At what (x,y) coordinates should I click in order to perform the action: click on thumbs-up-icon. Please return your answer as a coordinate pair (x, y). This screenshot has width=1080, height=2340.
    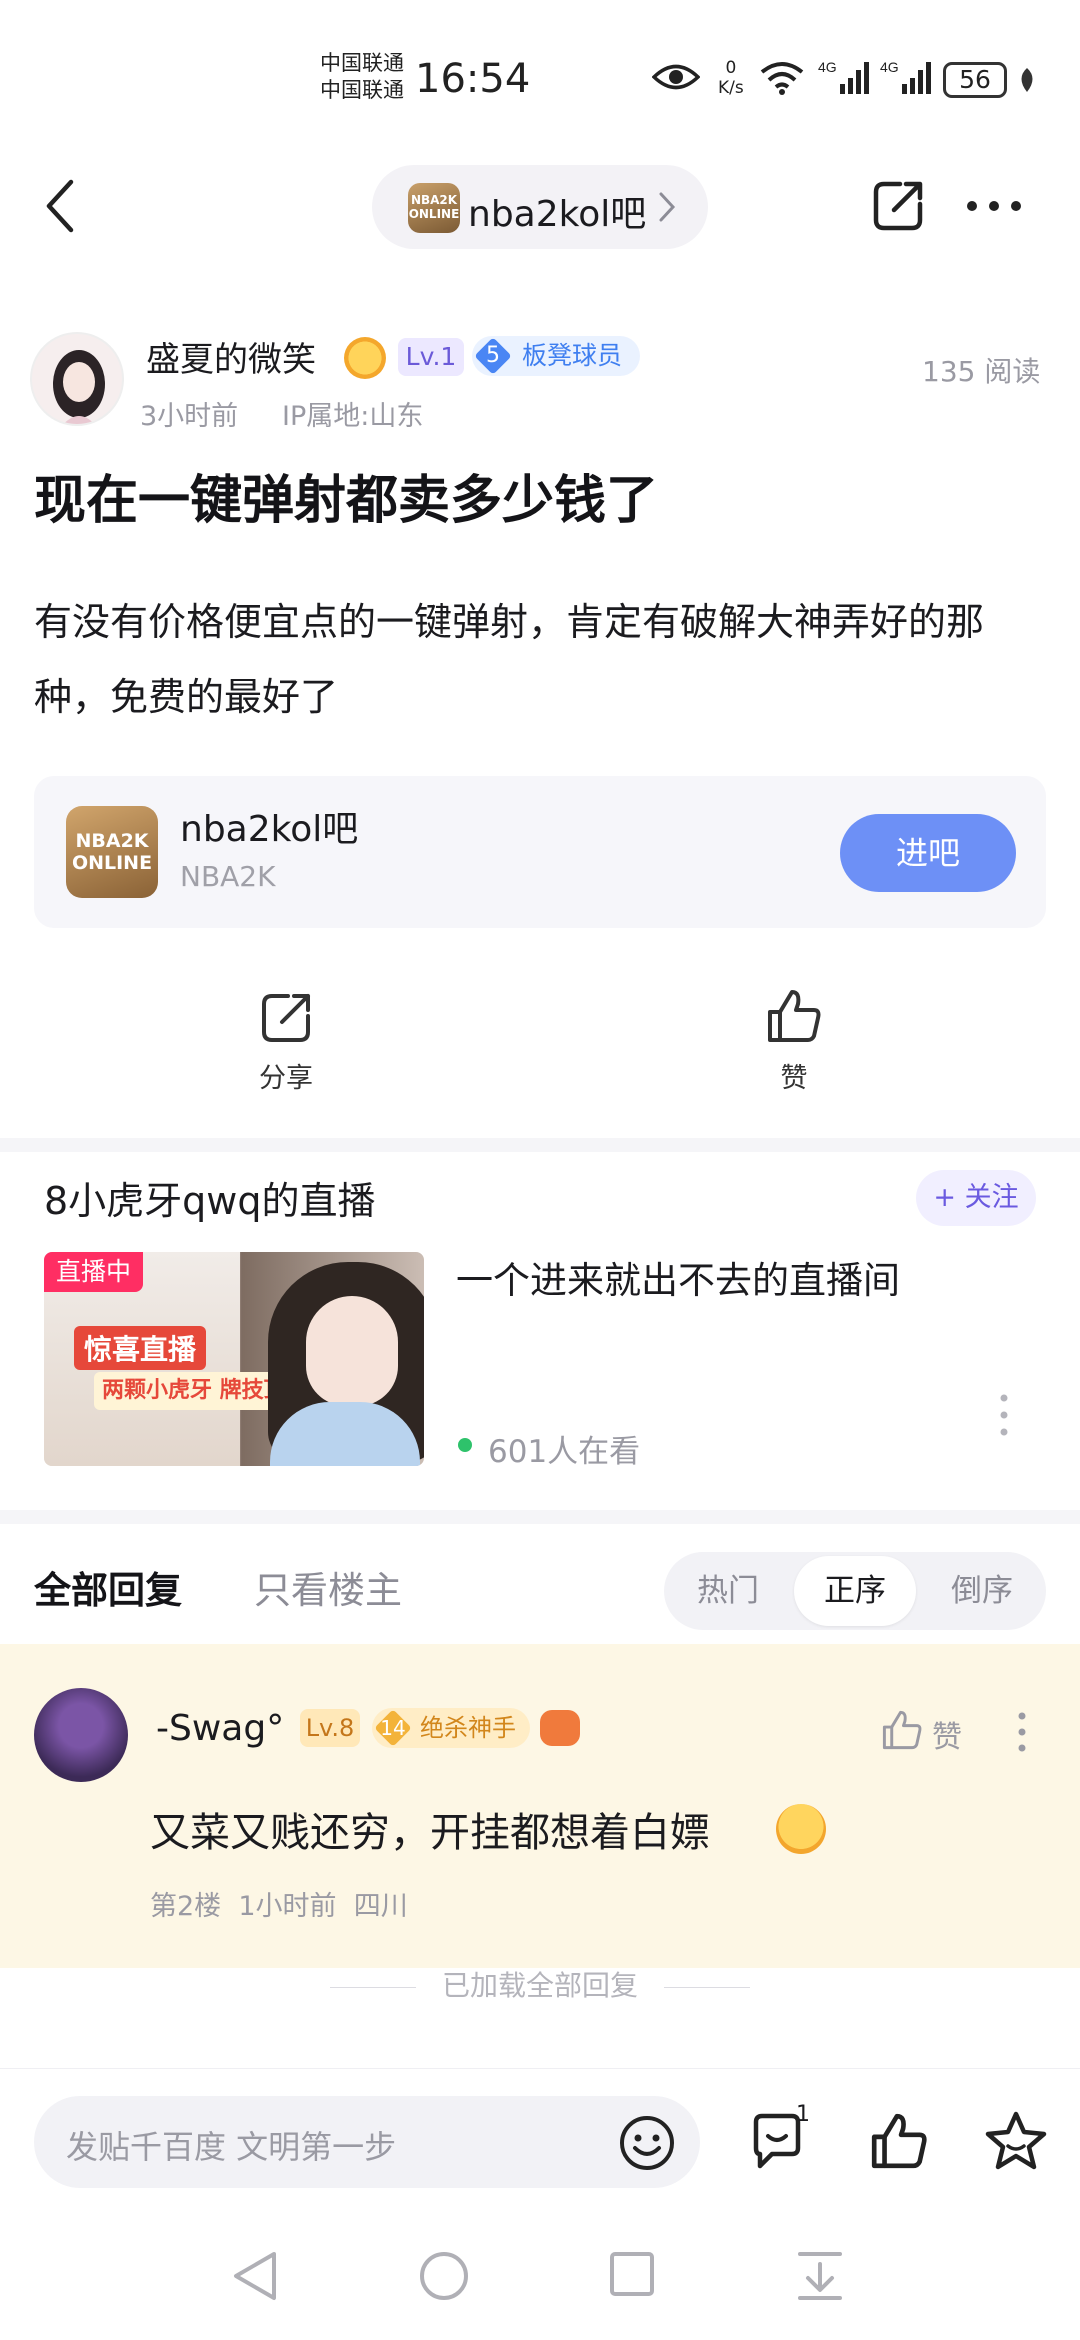
    Looking at the image, I should click on (794, 1020).